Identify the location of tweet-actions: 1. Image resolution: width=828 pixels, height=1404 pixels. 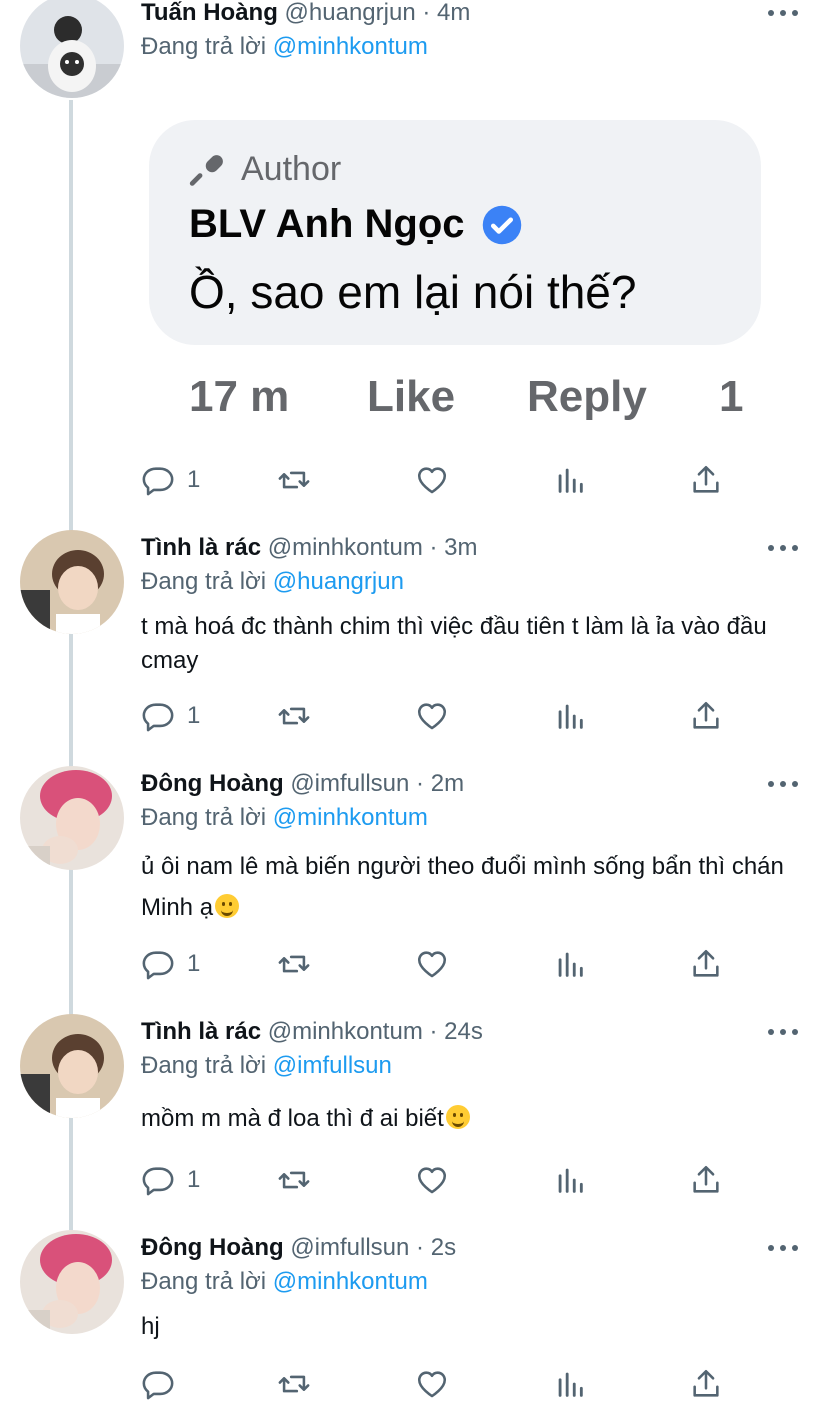
(436, 480).